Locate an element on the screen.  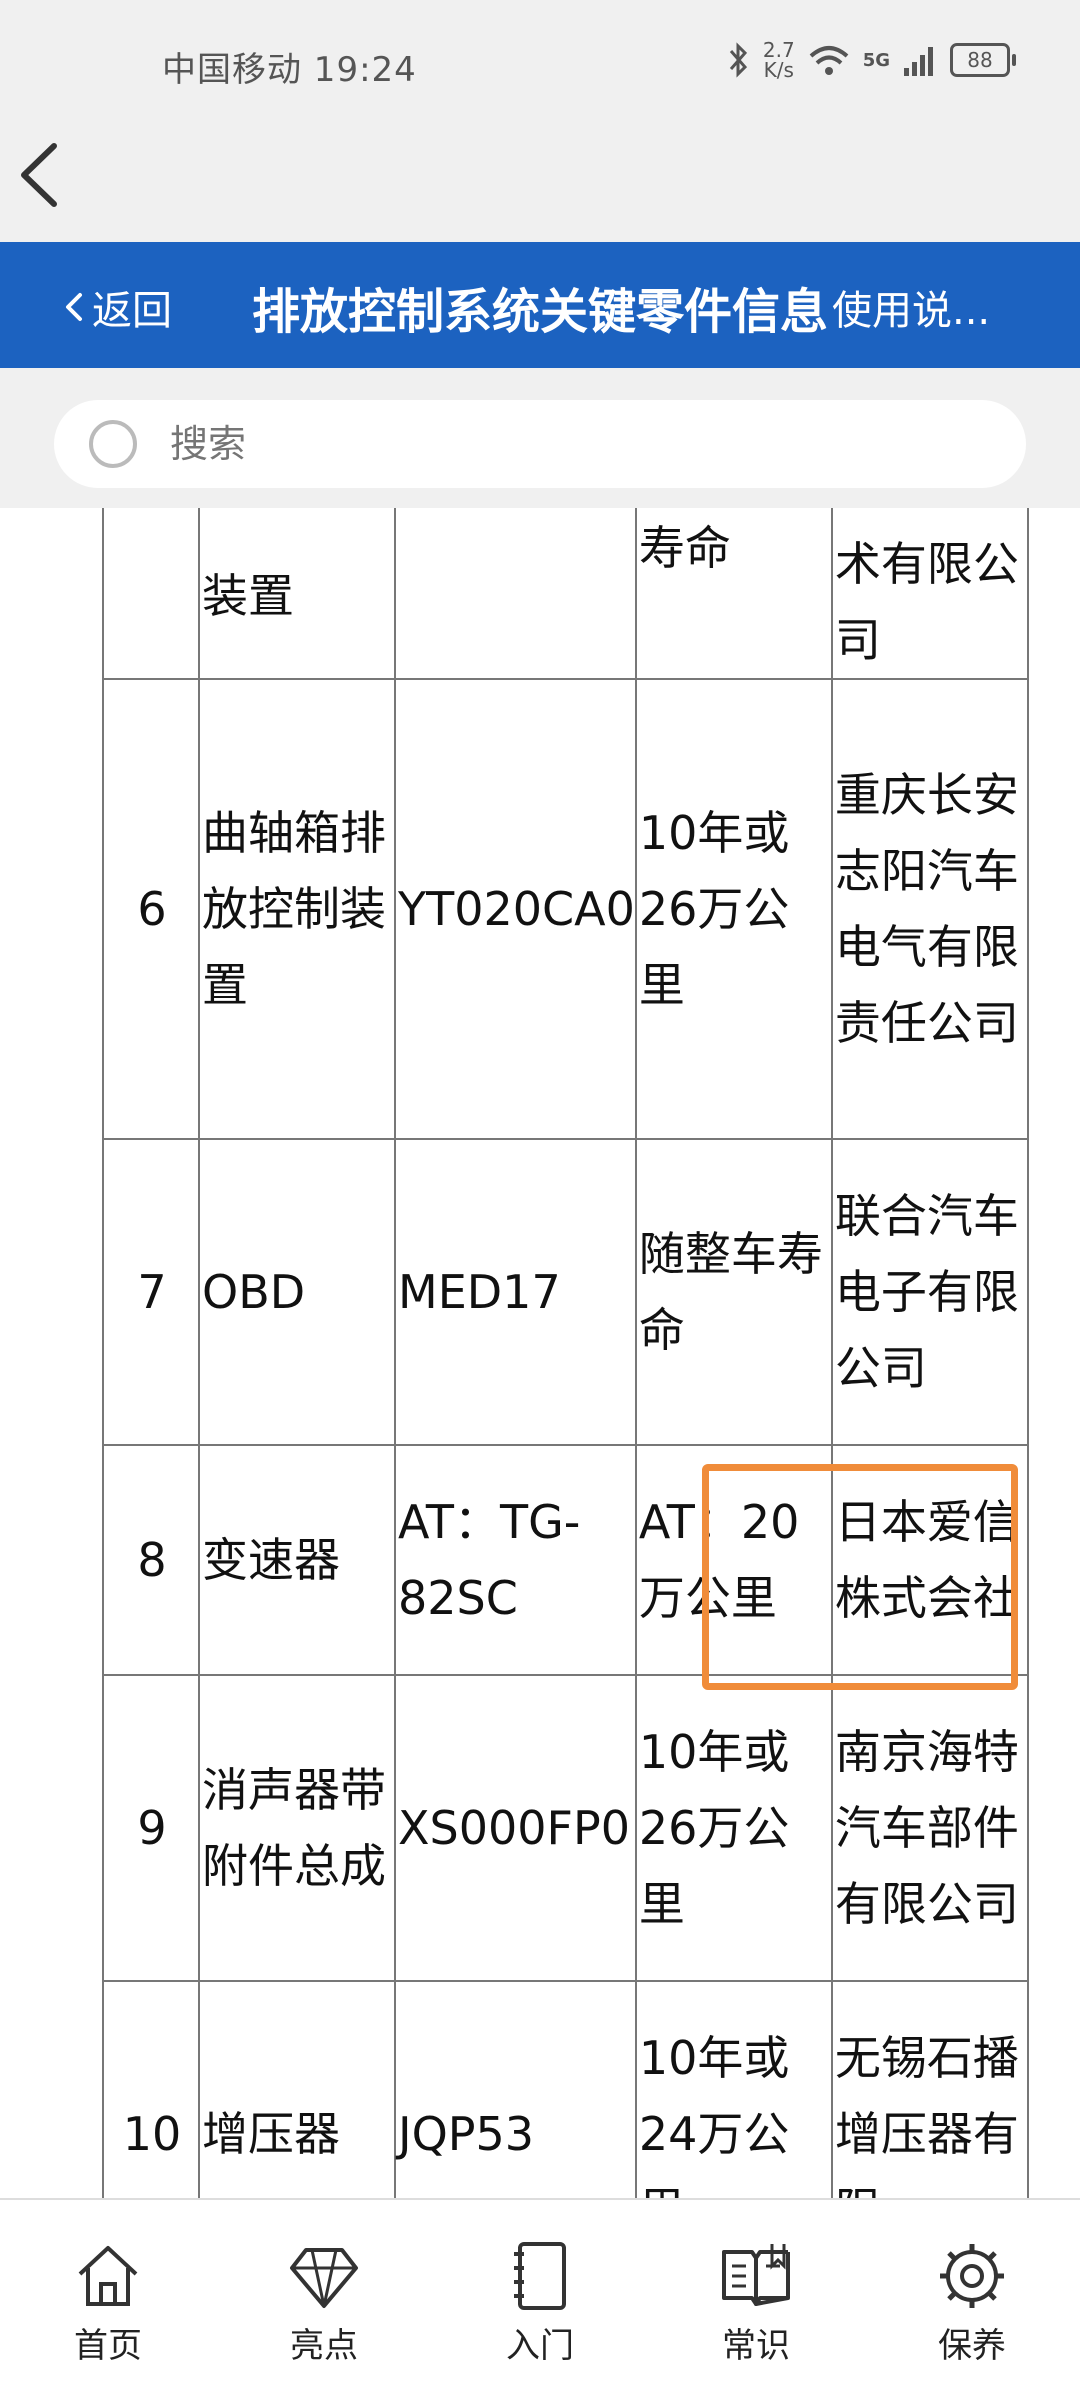
search-icon is located at coordinates (113, 444).